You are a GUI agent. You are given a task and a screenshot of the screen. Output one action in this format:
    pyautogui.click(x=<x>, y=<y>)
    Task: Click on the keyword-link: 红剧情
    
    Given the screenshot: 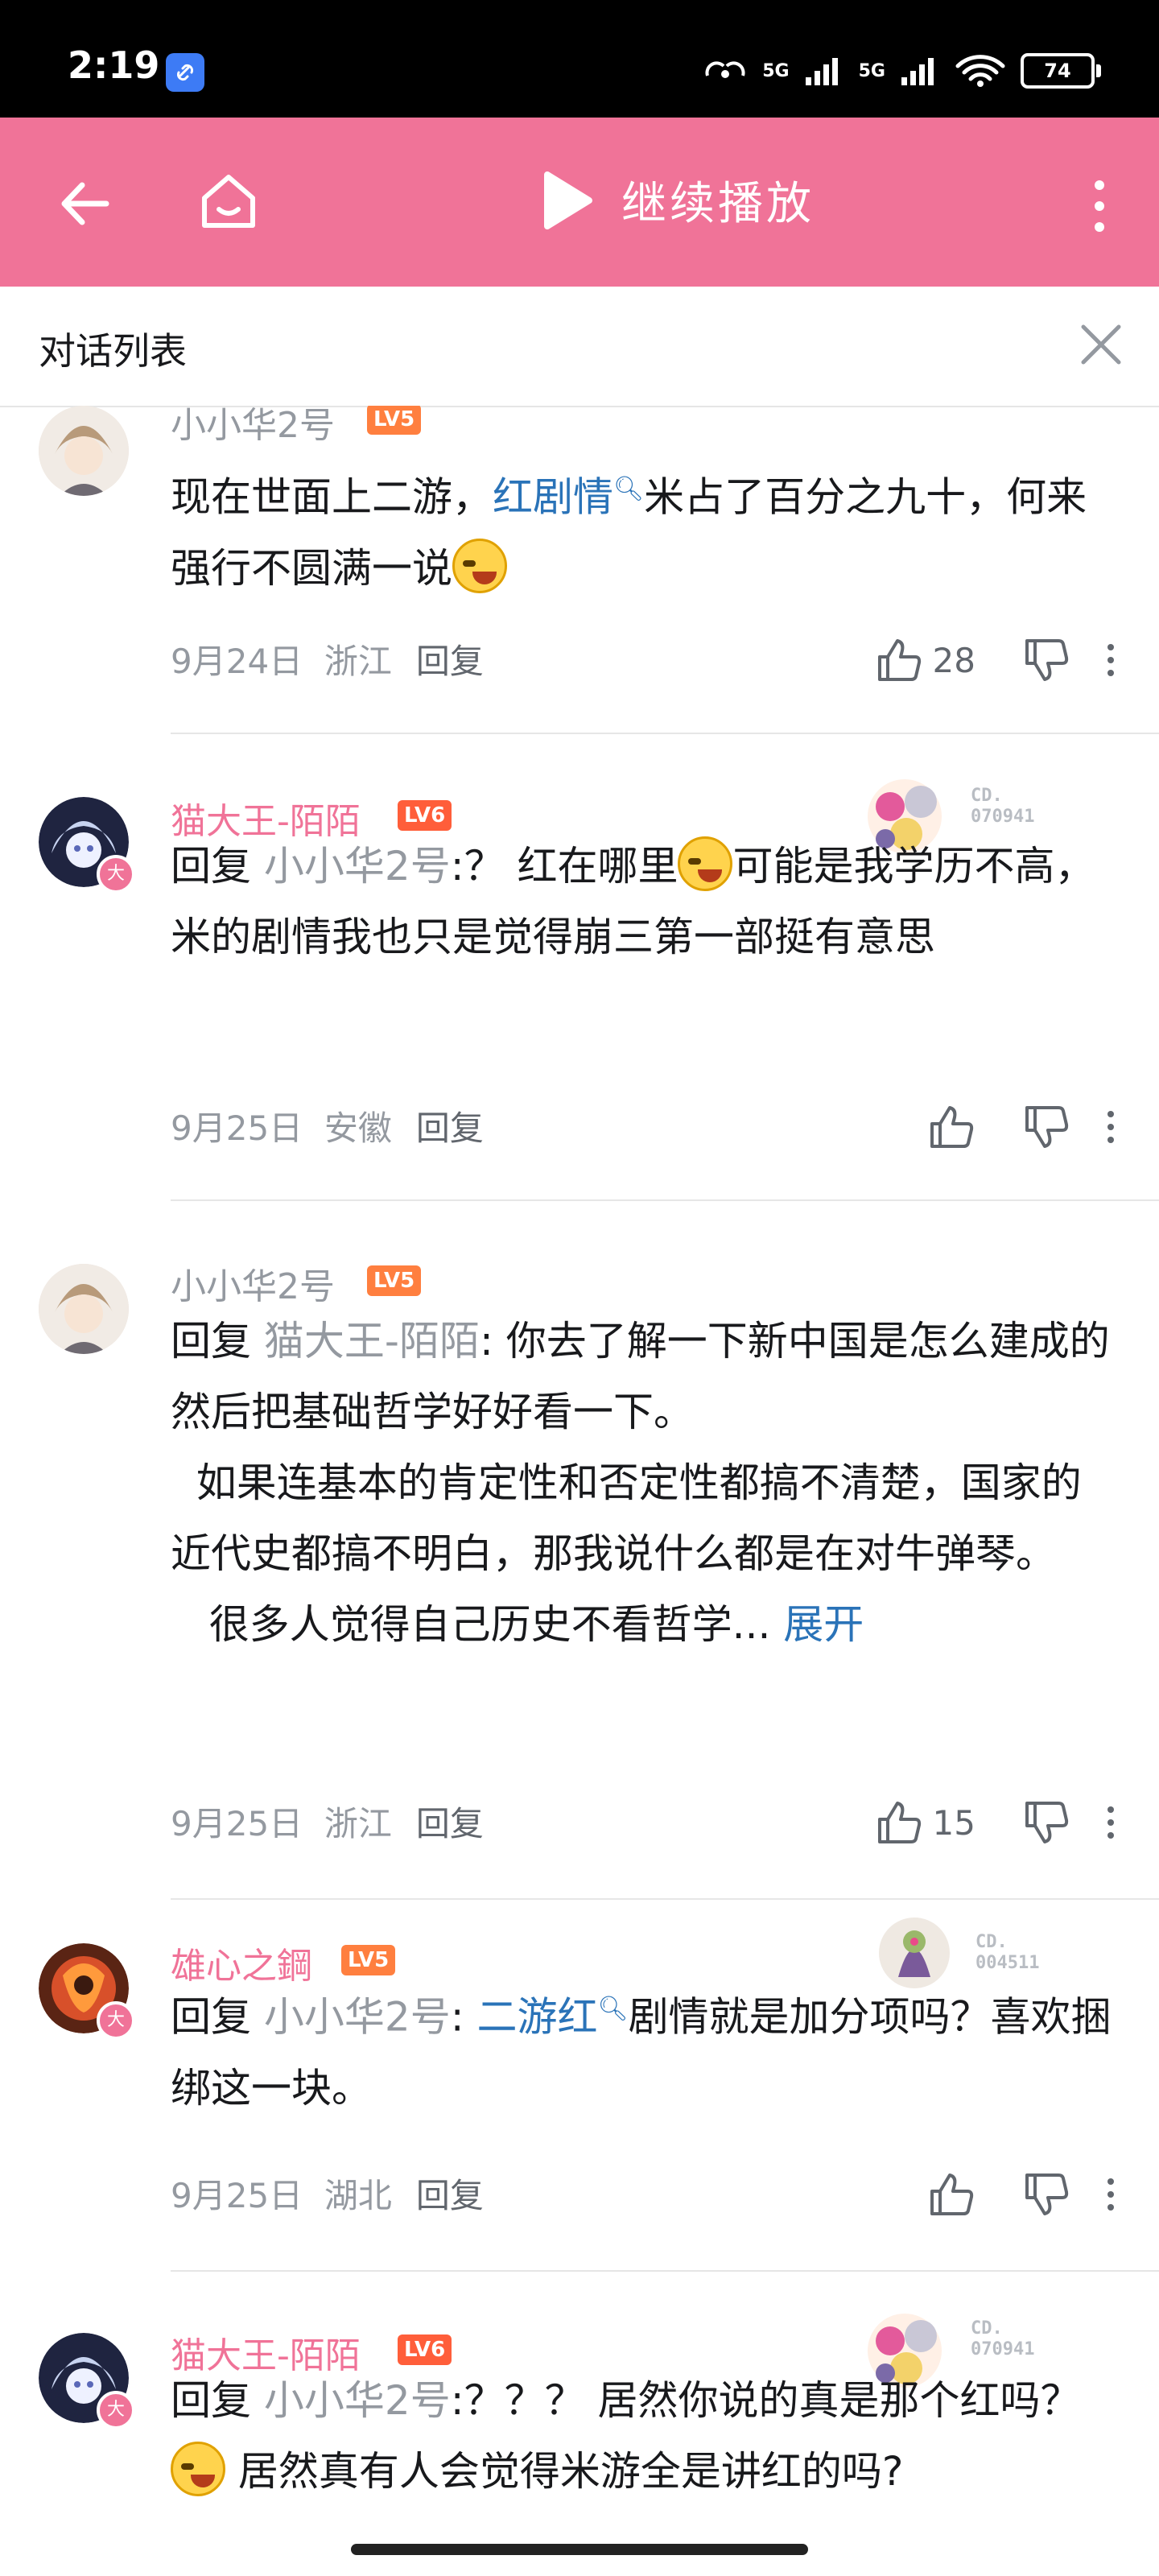 What is the action you would take?
    pyautogui.click(x=553, y=497)
    